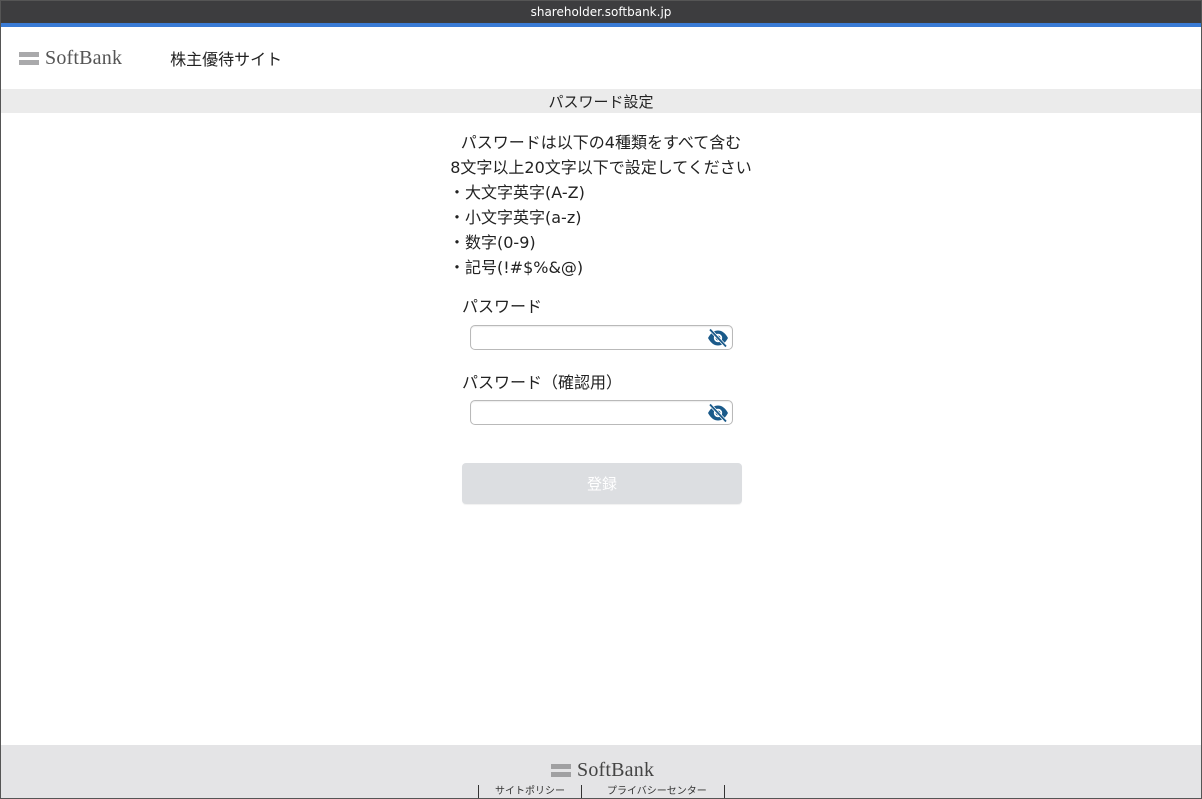 The height and width of the screenshot is (799, 1202). What do you see at coordinates (616, 770) in the screenshot?
I see `footer-logo-text: SoftBank` at bounding box center [616, 770].